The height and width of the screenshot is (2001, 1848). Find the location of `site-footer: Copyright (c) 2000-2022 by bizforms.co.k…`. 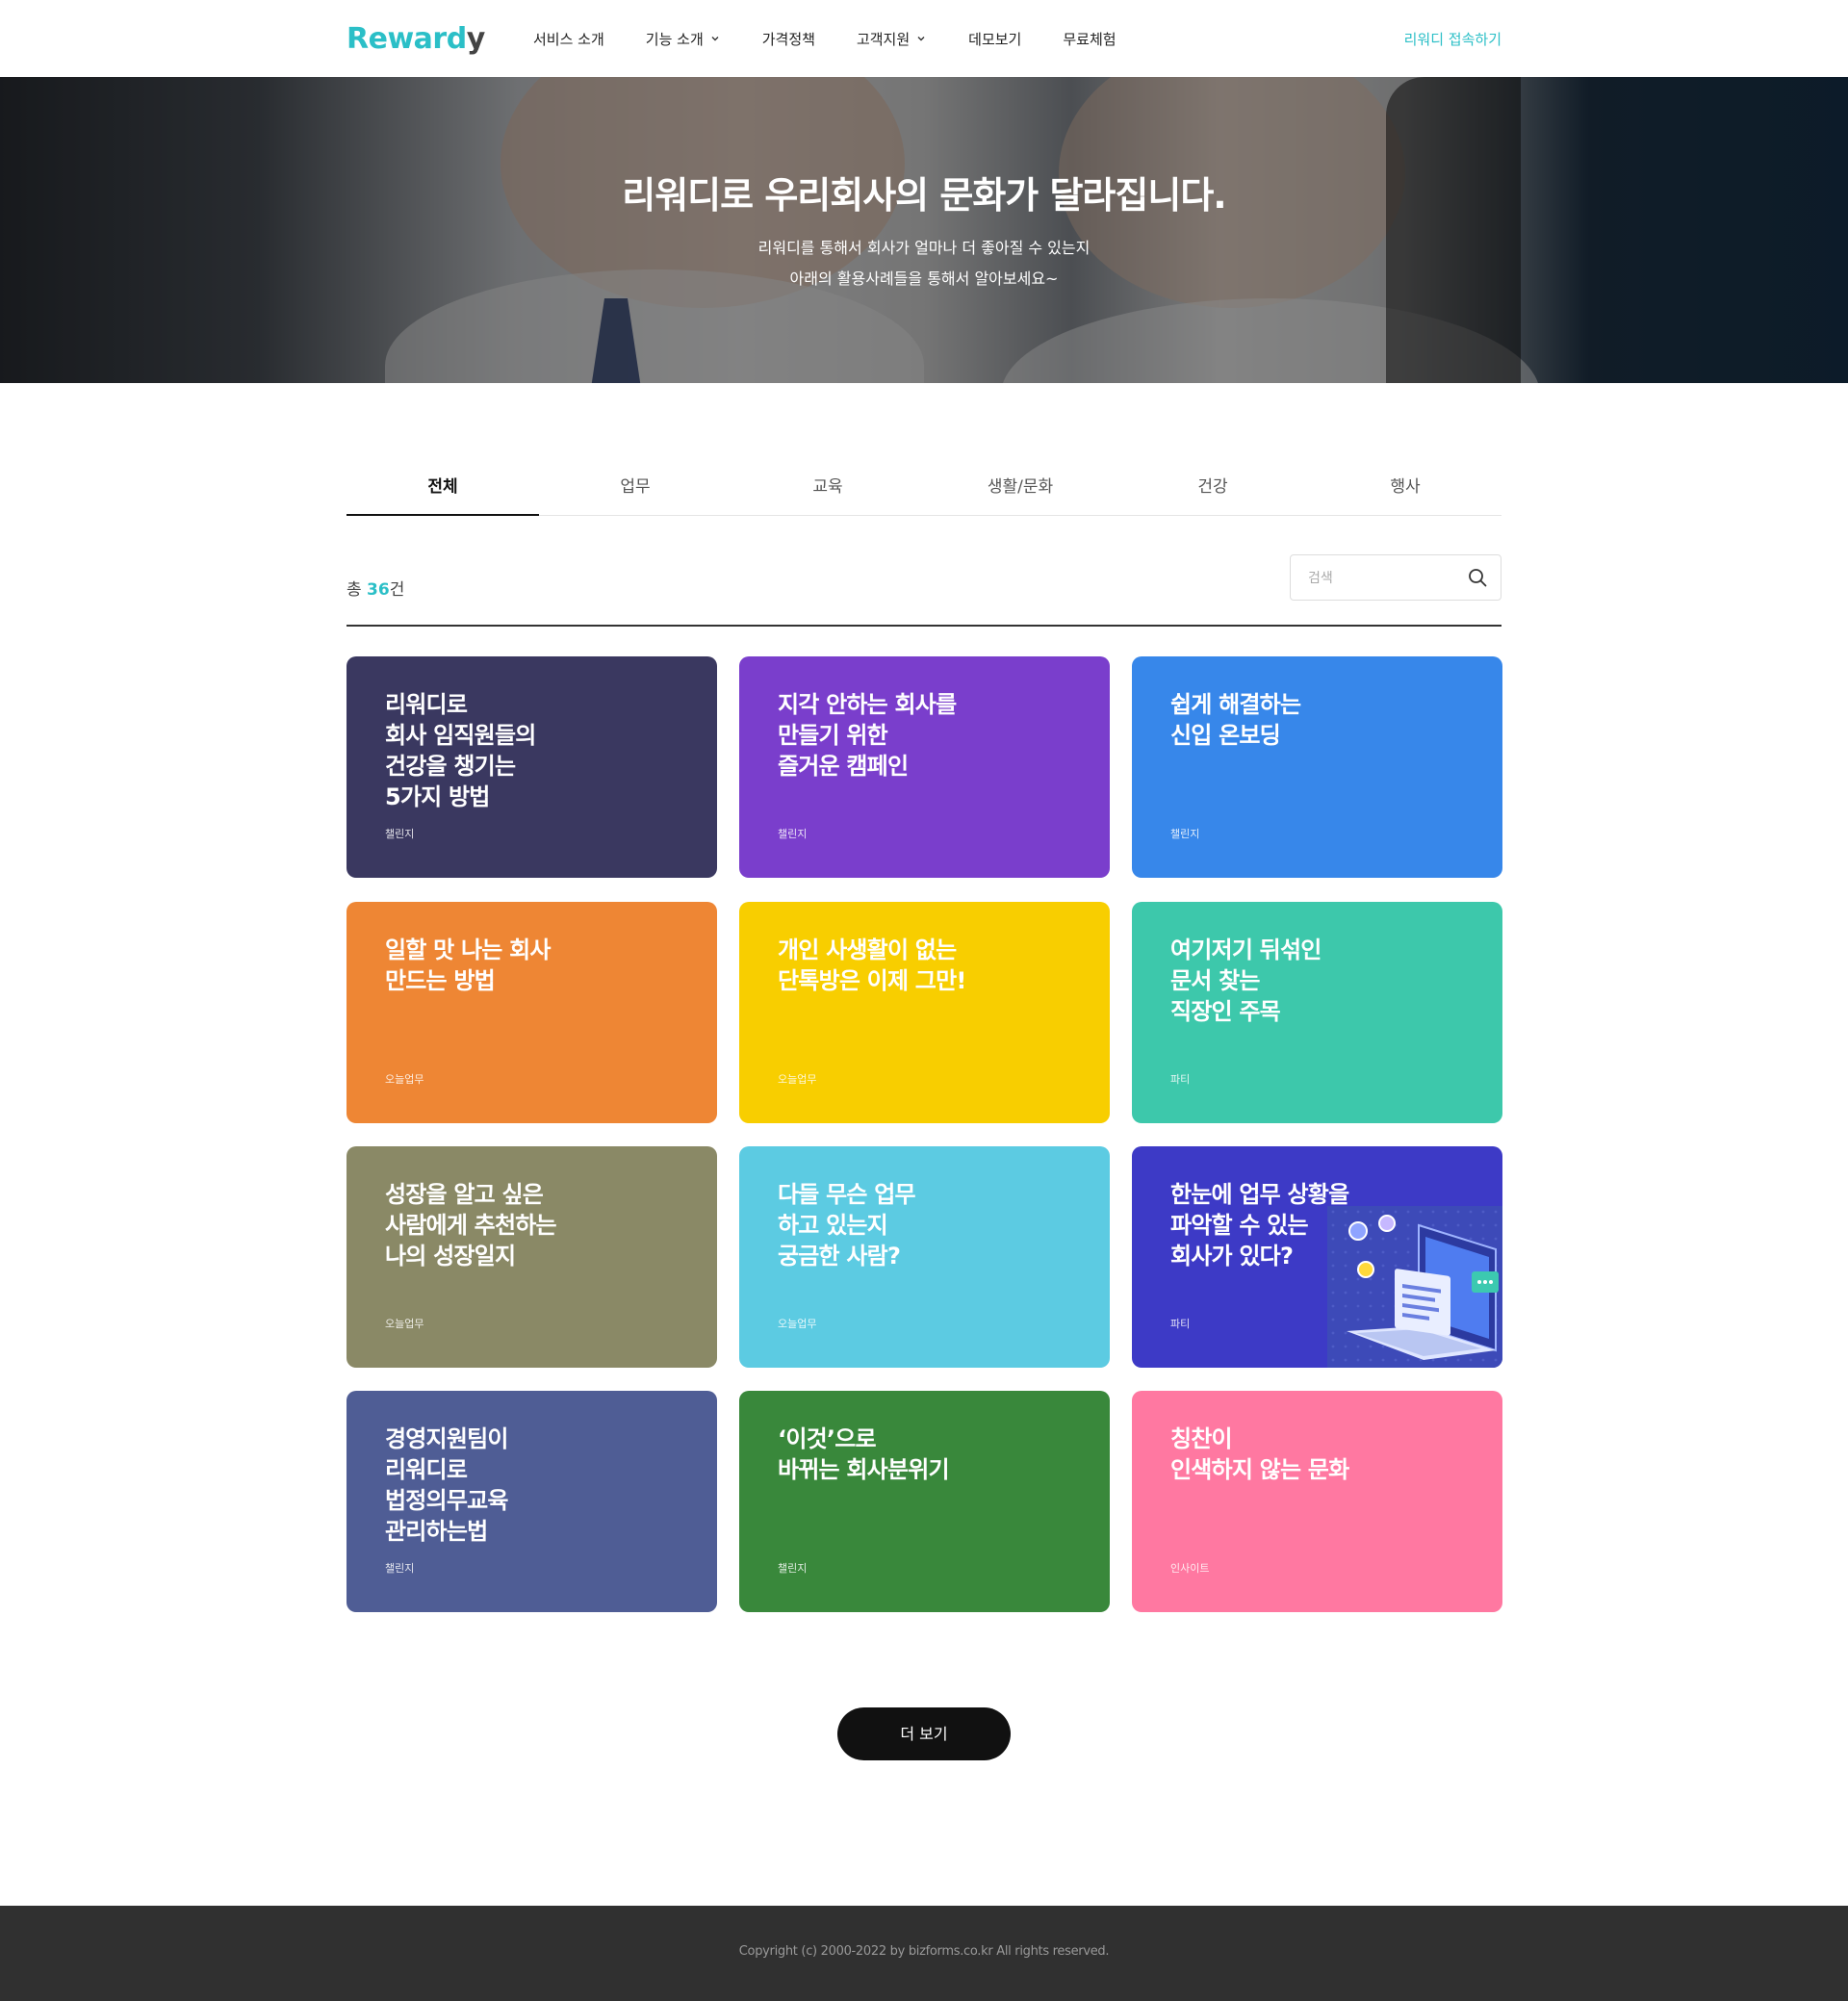

site-footer: Copyright (c) 2000-2022 by bizforms.co.k… is located at coordinates (924, 1954).